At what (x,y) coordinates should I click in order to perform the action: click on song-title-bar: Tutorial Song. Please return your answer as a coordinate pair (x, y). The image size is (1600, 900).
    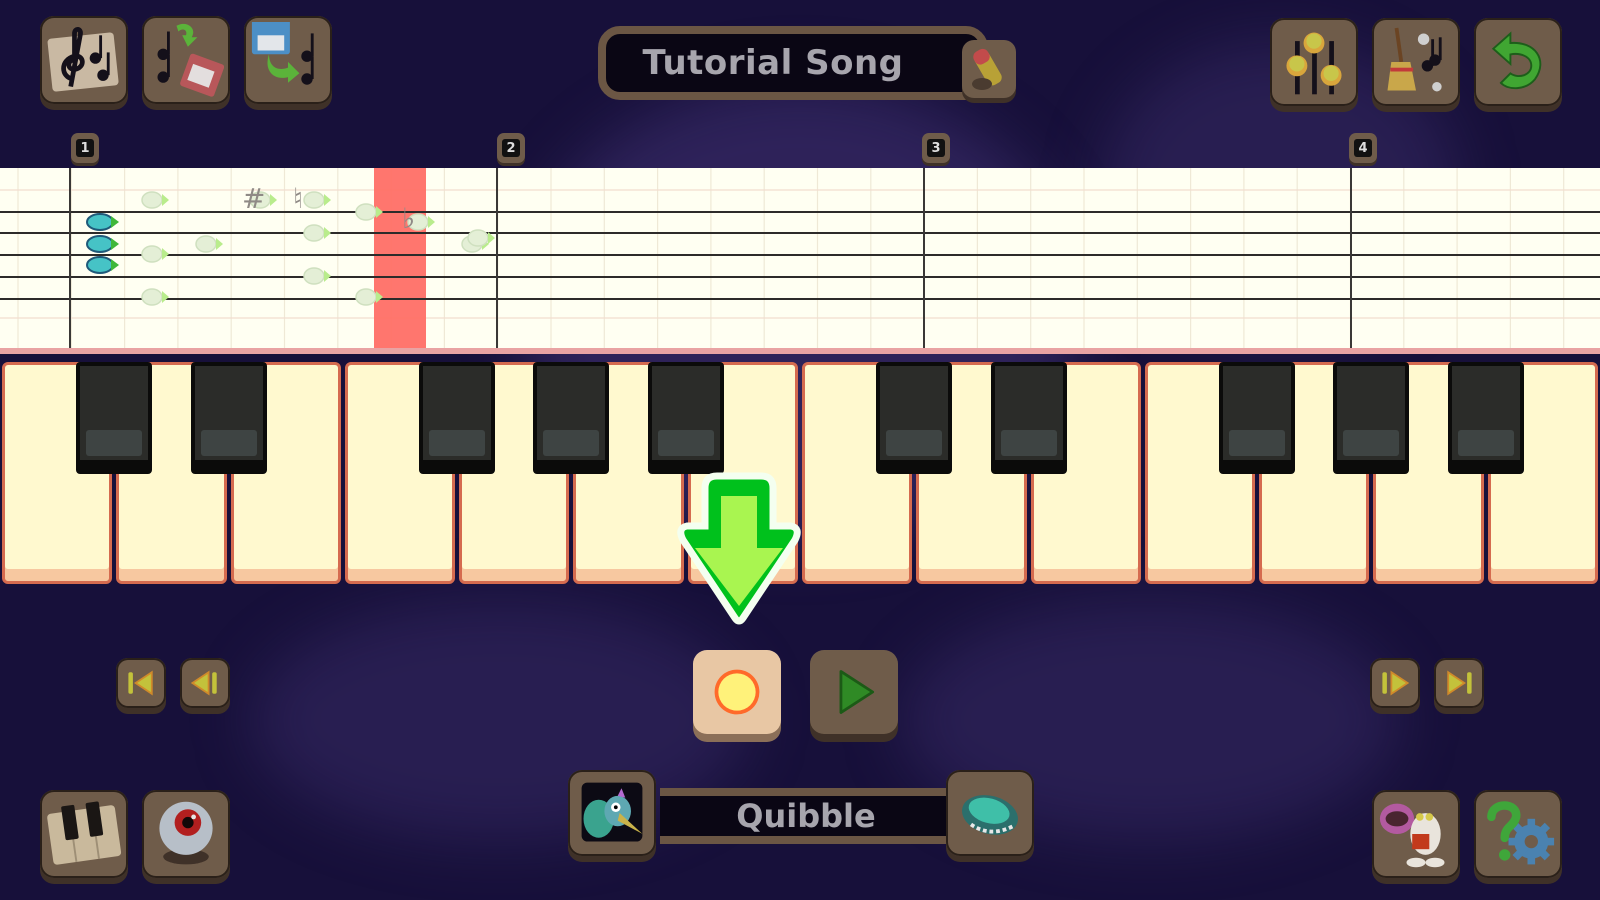
    Looking at the image, I should click on (793, 63).